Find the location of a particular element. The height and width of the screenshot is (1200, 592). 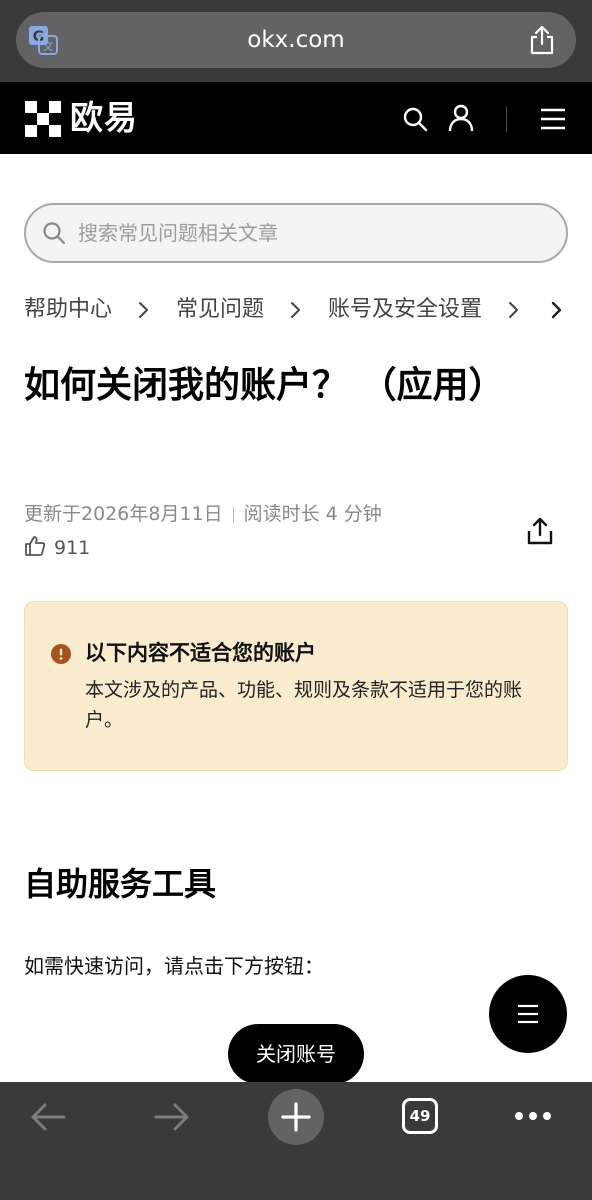

user-icon is located at coordinates (461, 118).